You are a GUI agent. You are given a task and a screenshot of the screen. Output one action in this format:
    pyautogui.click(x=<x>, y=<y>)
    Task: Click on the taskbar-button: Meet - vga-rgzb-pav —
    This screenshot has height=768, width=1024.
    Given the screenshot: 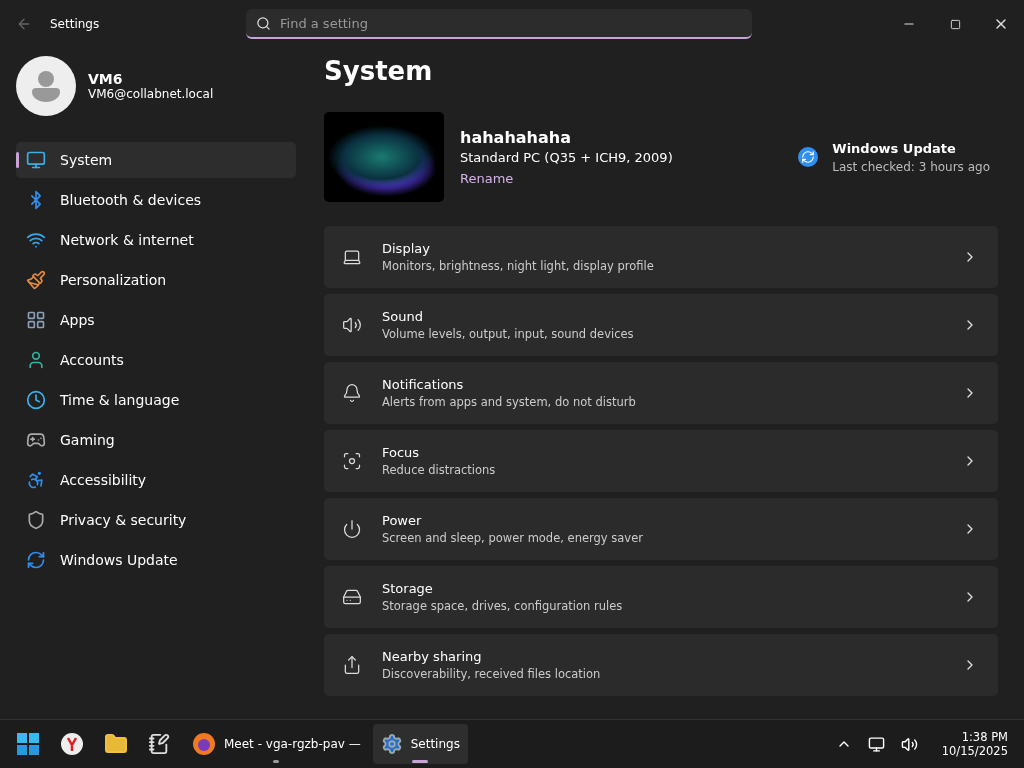 What is the action you would take?
    pyautogui.click(x=276, y=744)
    